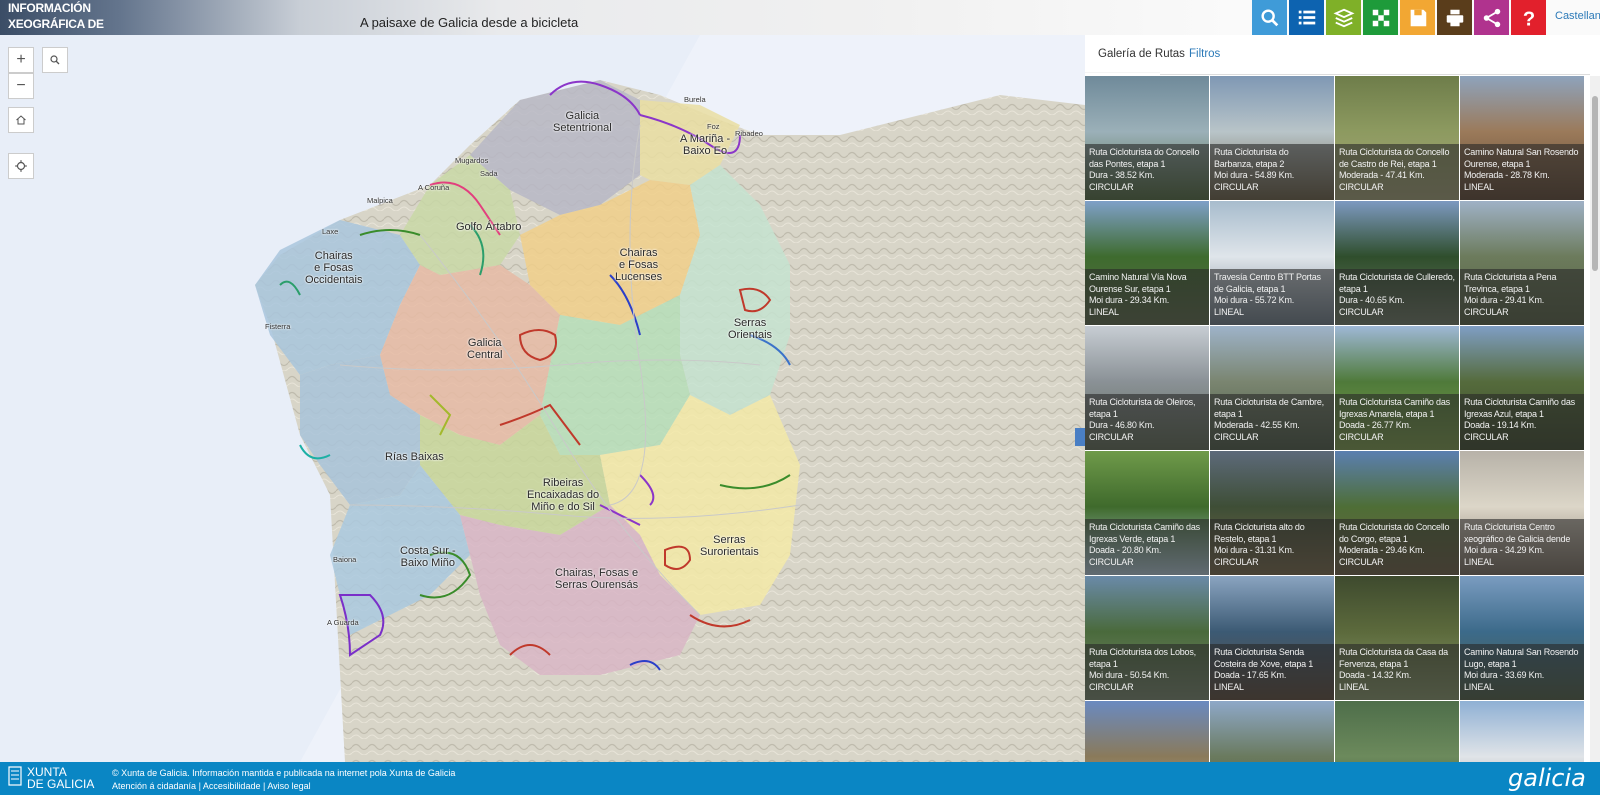 This screenshot has width=1600, height=795. What do you see at coordinates (1251, 158) in the screenshot?
I see `route-name: Ruta Cicloturista do Barbanza, etapa 2` at bounding box center [1251, 158].